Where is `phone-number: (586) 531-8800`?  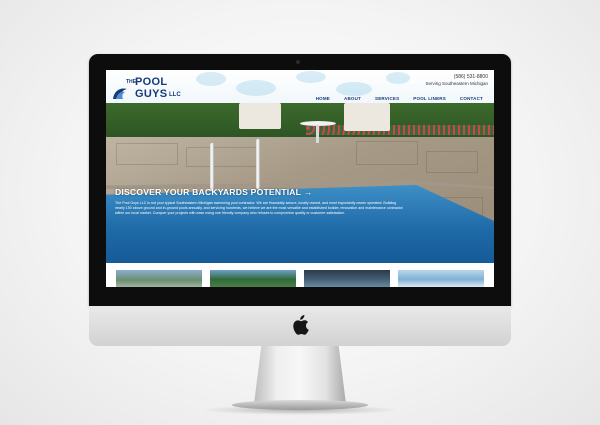 phone-number: (586) 531-8800 is located at coordinates (471, 77).